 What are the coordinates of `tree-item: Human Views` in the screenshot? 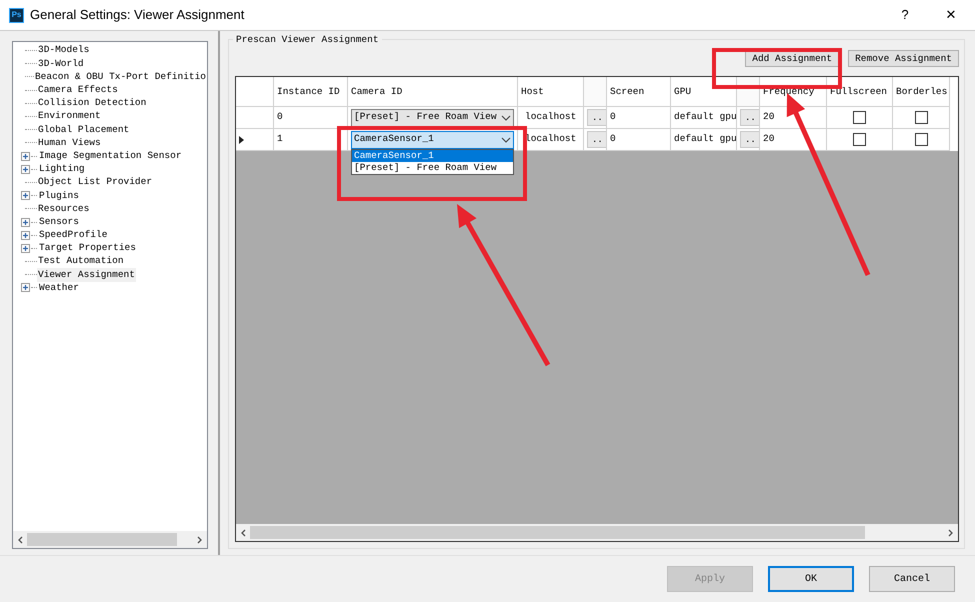 It's located at (69, 143).